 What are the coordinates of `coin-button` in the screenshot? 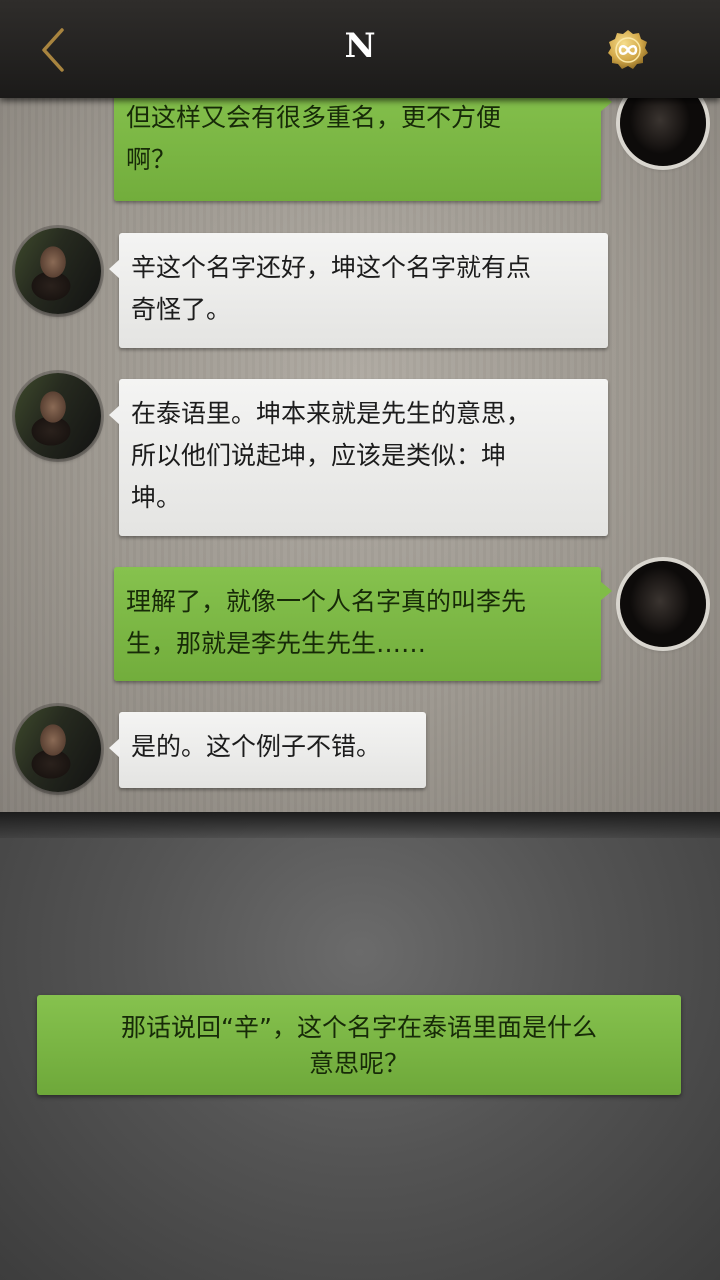 It's located at (628, 50).